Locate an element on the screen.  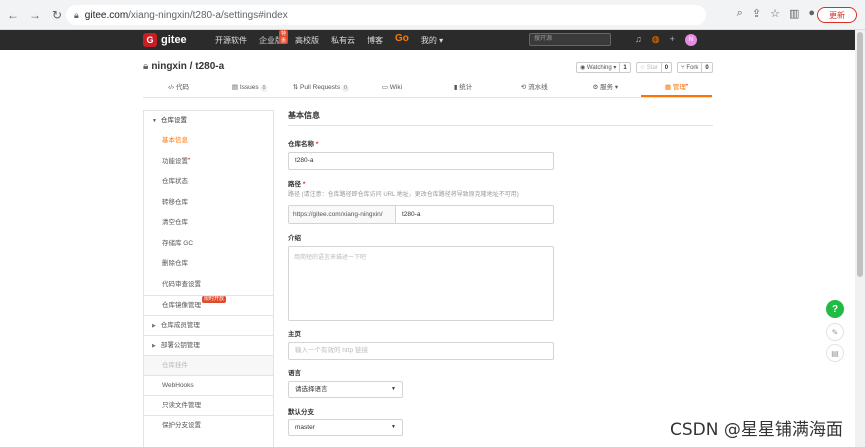
fork-label: Fork is located at coordinates (692, 67).